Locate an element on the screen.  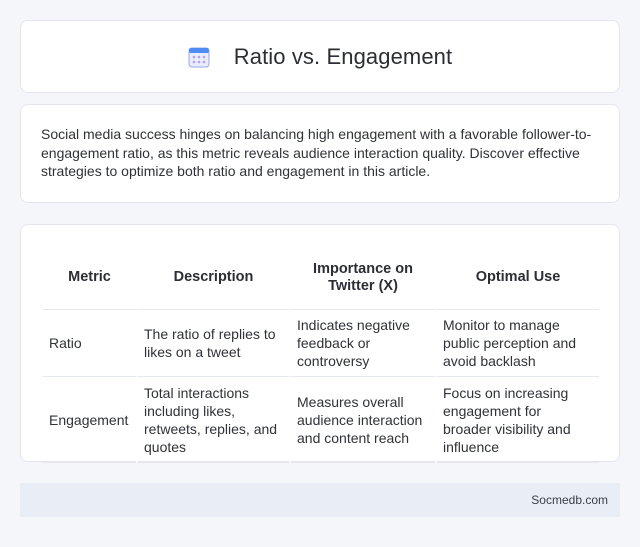
footer-site-link: Socmedb.com is located at coordinates (569, 500).